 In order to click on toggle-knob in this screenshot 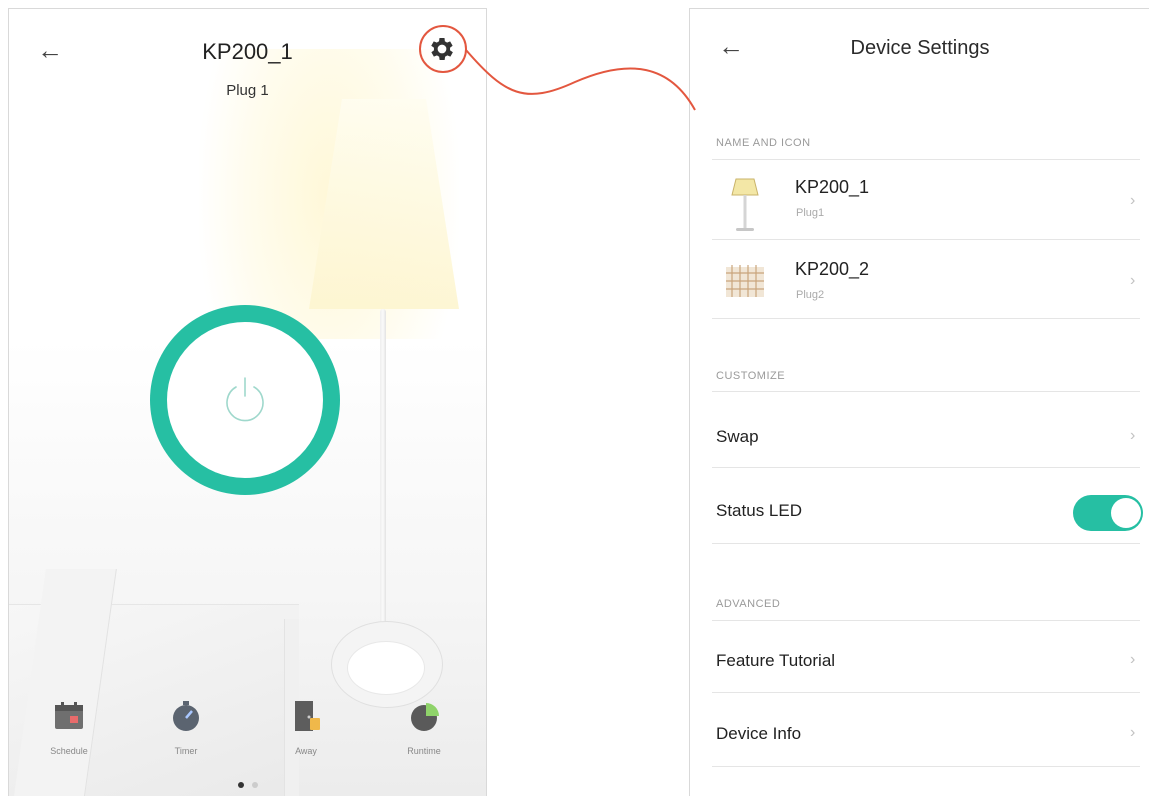, I will do `click(1126, 513)`.